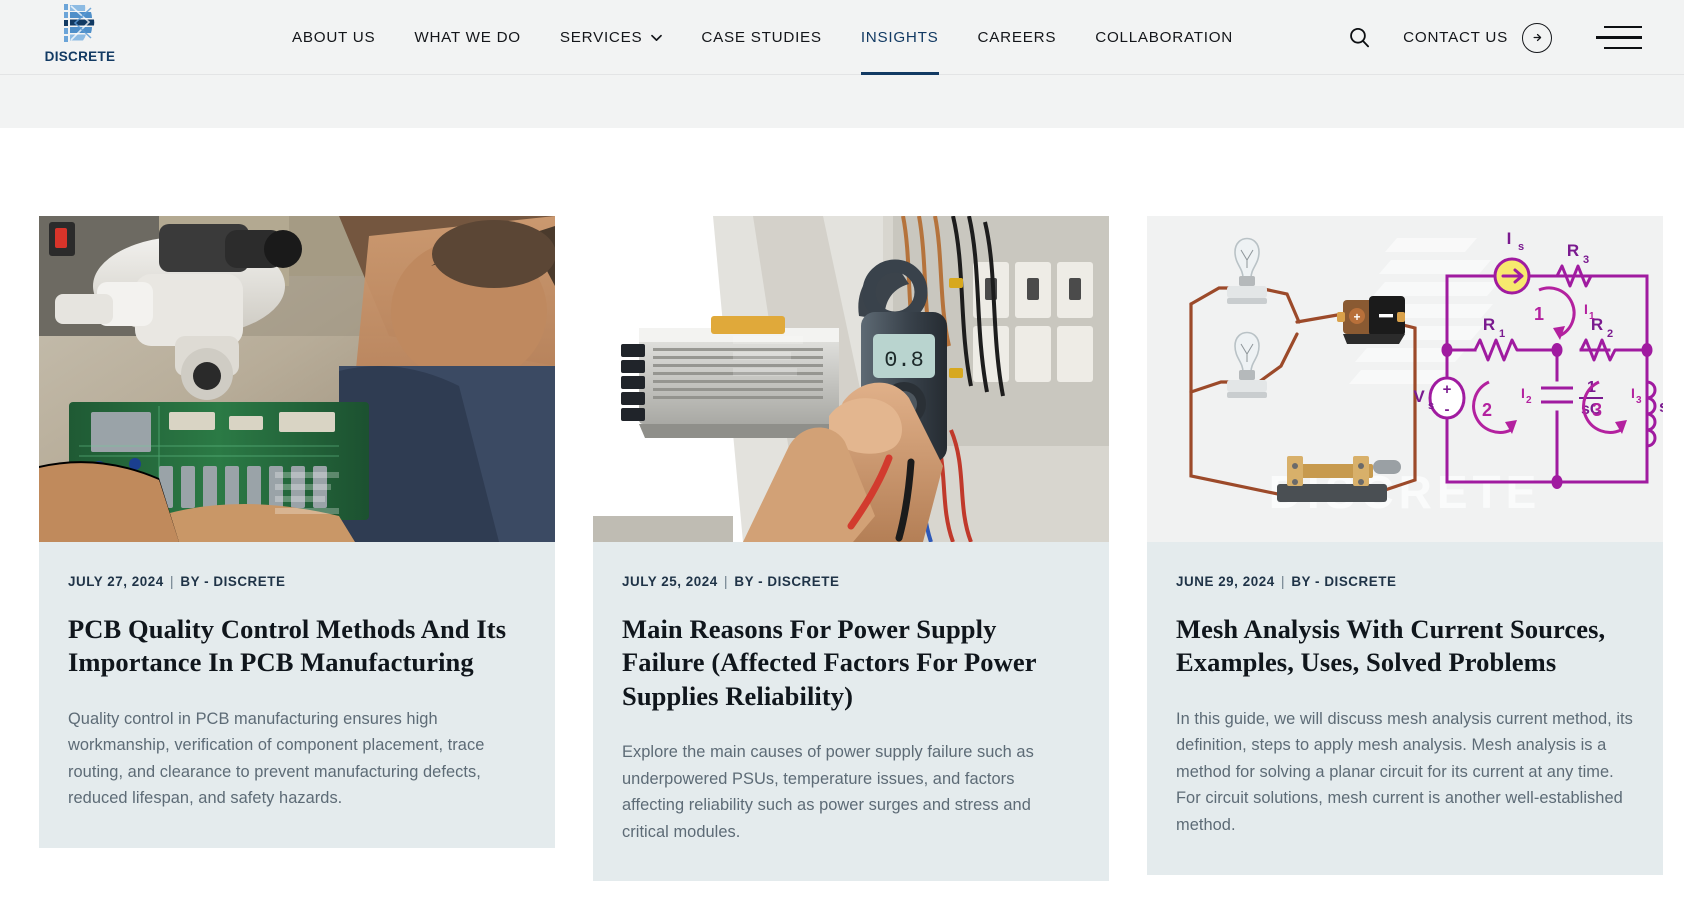  I want to click on nav-label: SERVICES, so click(601, 37).